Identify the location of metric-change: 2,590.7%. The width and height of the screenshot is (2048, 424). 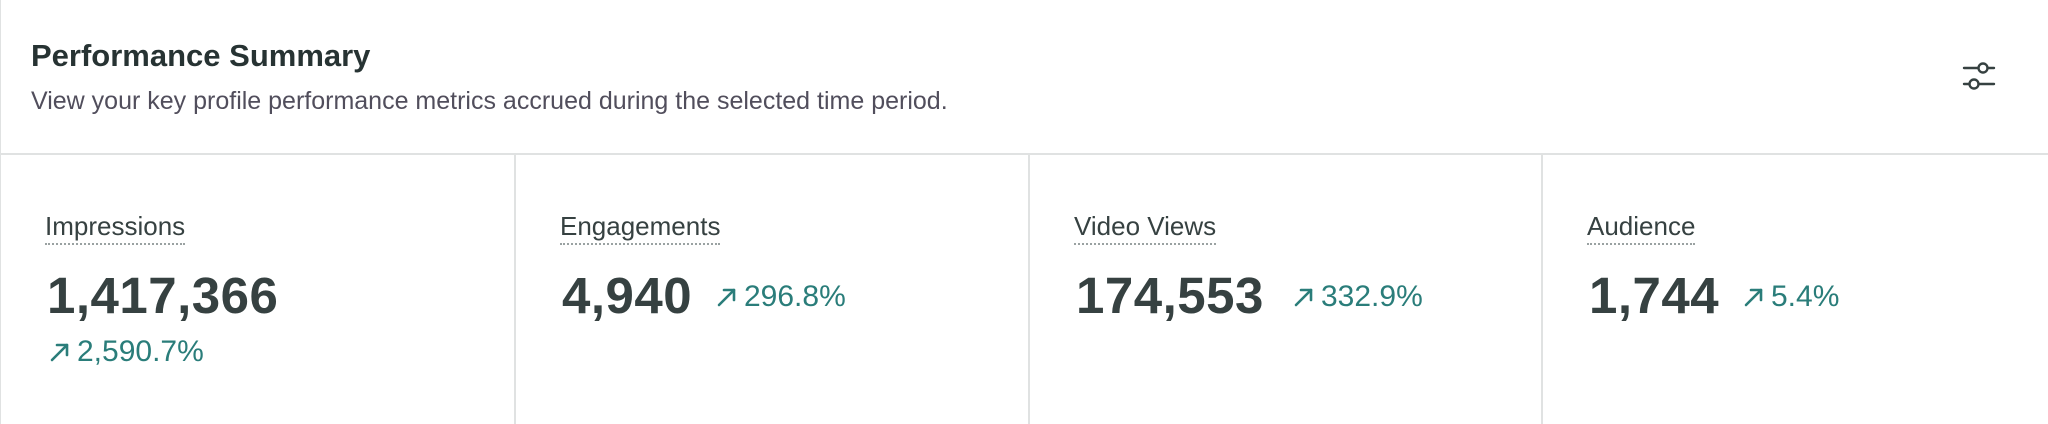
(126, 352).